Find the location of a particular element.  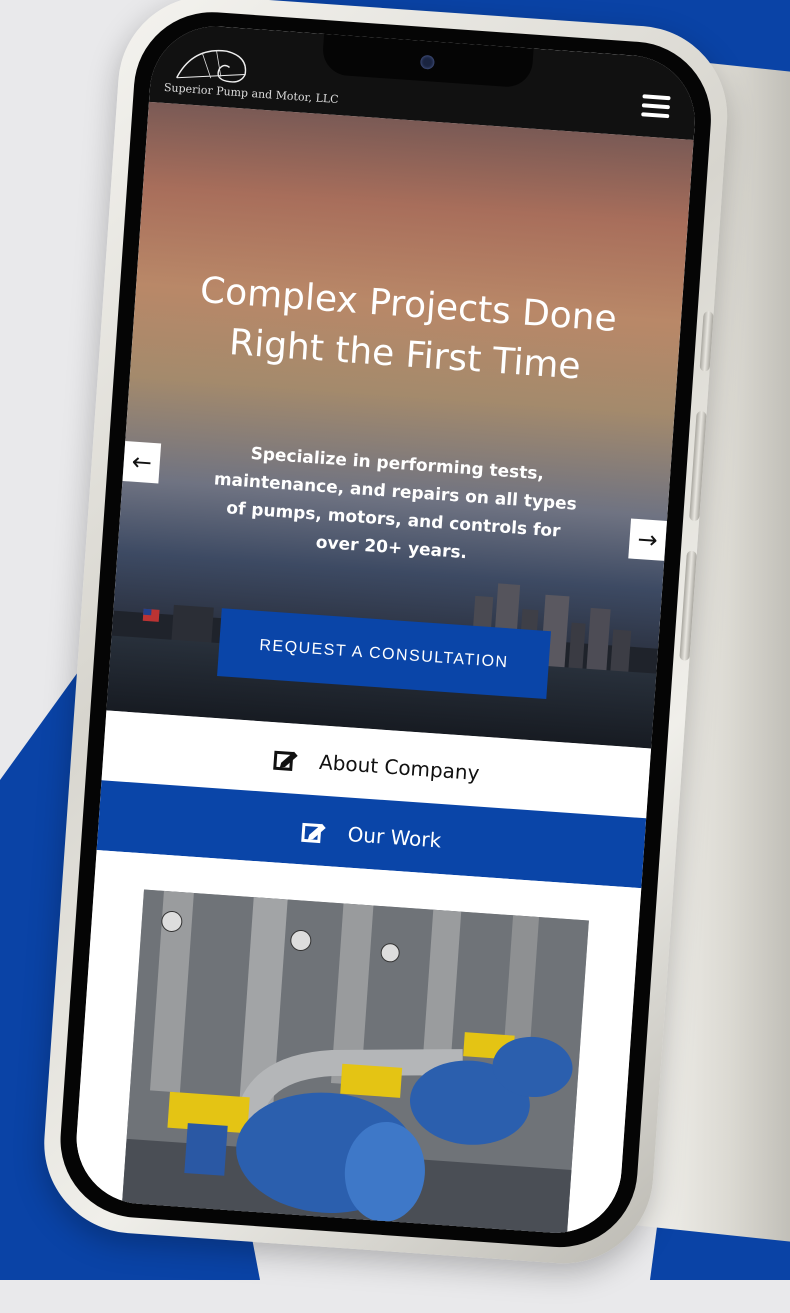

tab-work-label: Our Work is located at coordinates (394, 837).